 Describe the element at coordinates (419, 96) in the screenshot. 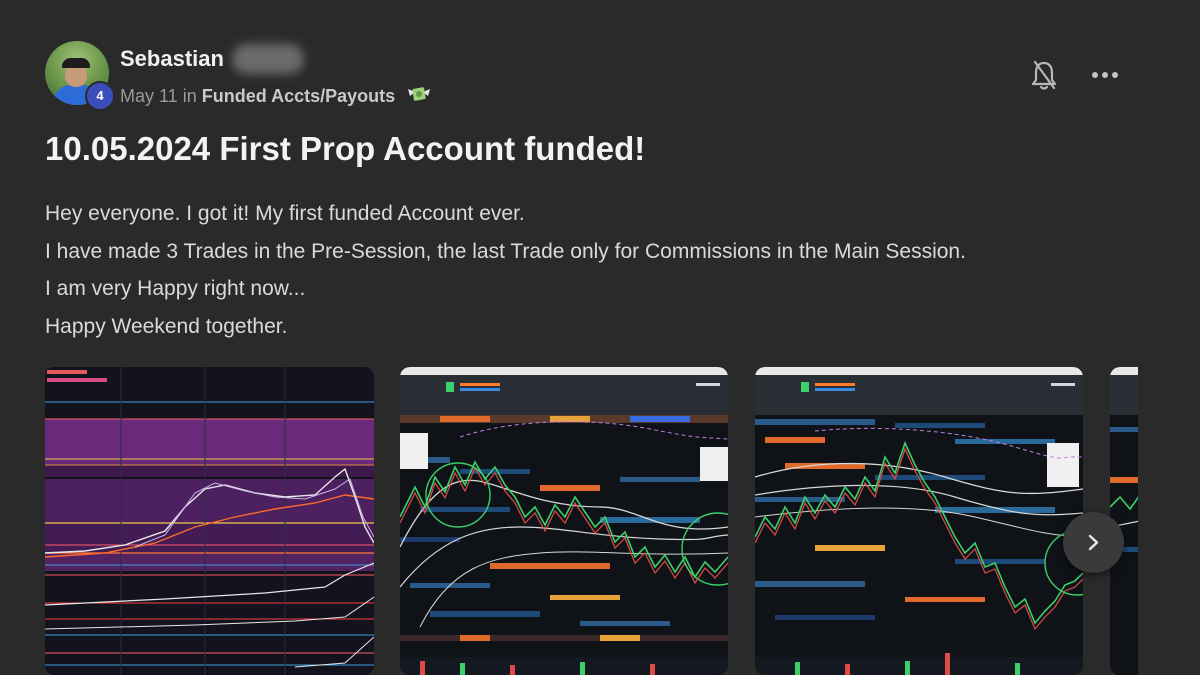

I see `money-wings-icon` at that location.